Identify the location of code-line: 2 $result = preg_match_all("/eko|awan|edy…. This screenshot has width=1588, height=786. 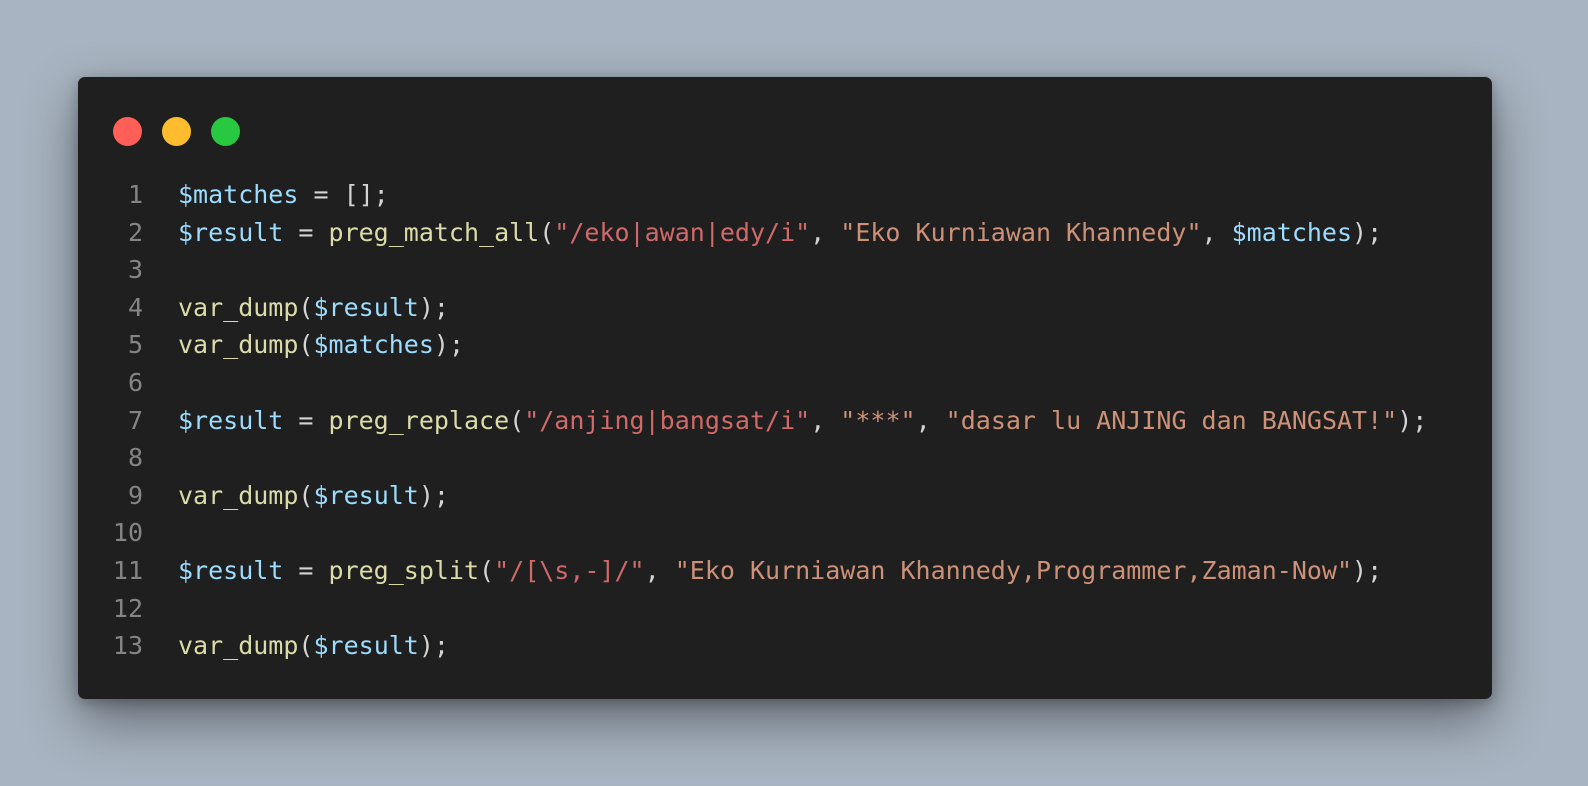
(785, 233).